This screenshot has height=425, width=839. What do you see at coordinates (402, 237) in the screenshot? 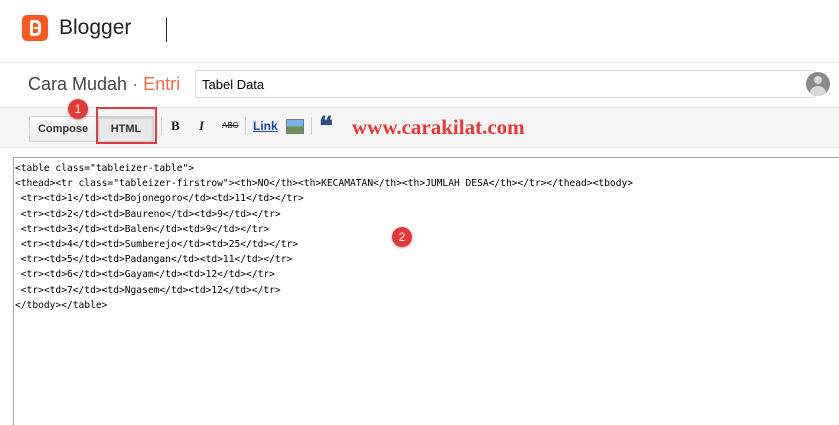
I see `step-badge-2: 2` at bounding box center [402, 237].